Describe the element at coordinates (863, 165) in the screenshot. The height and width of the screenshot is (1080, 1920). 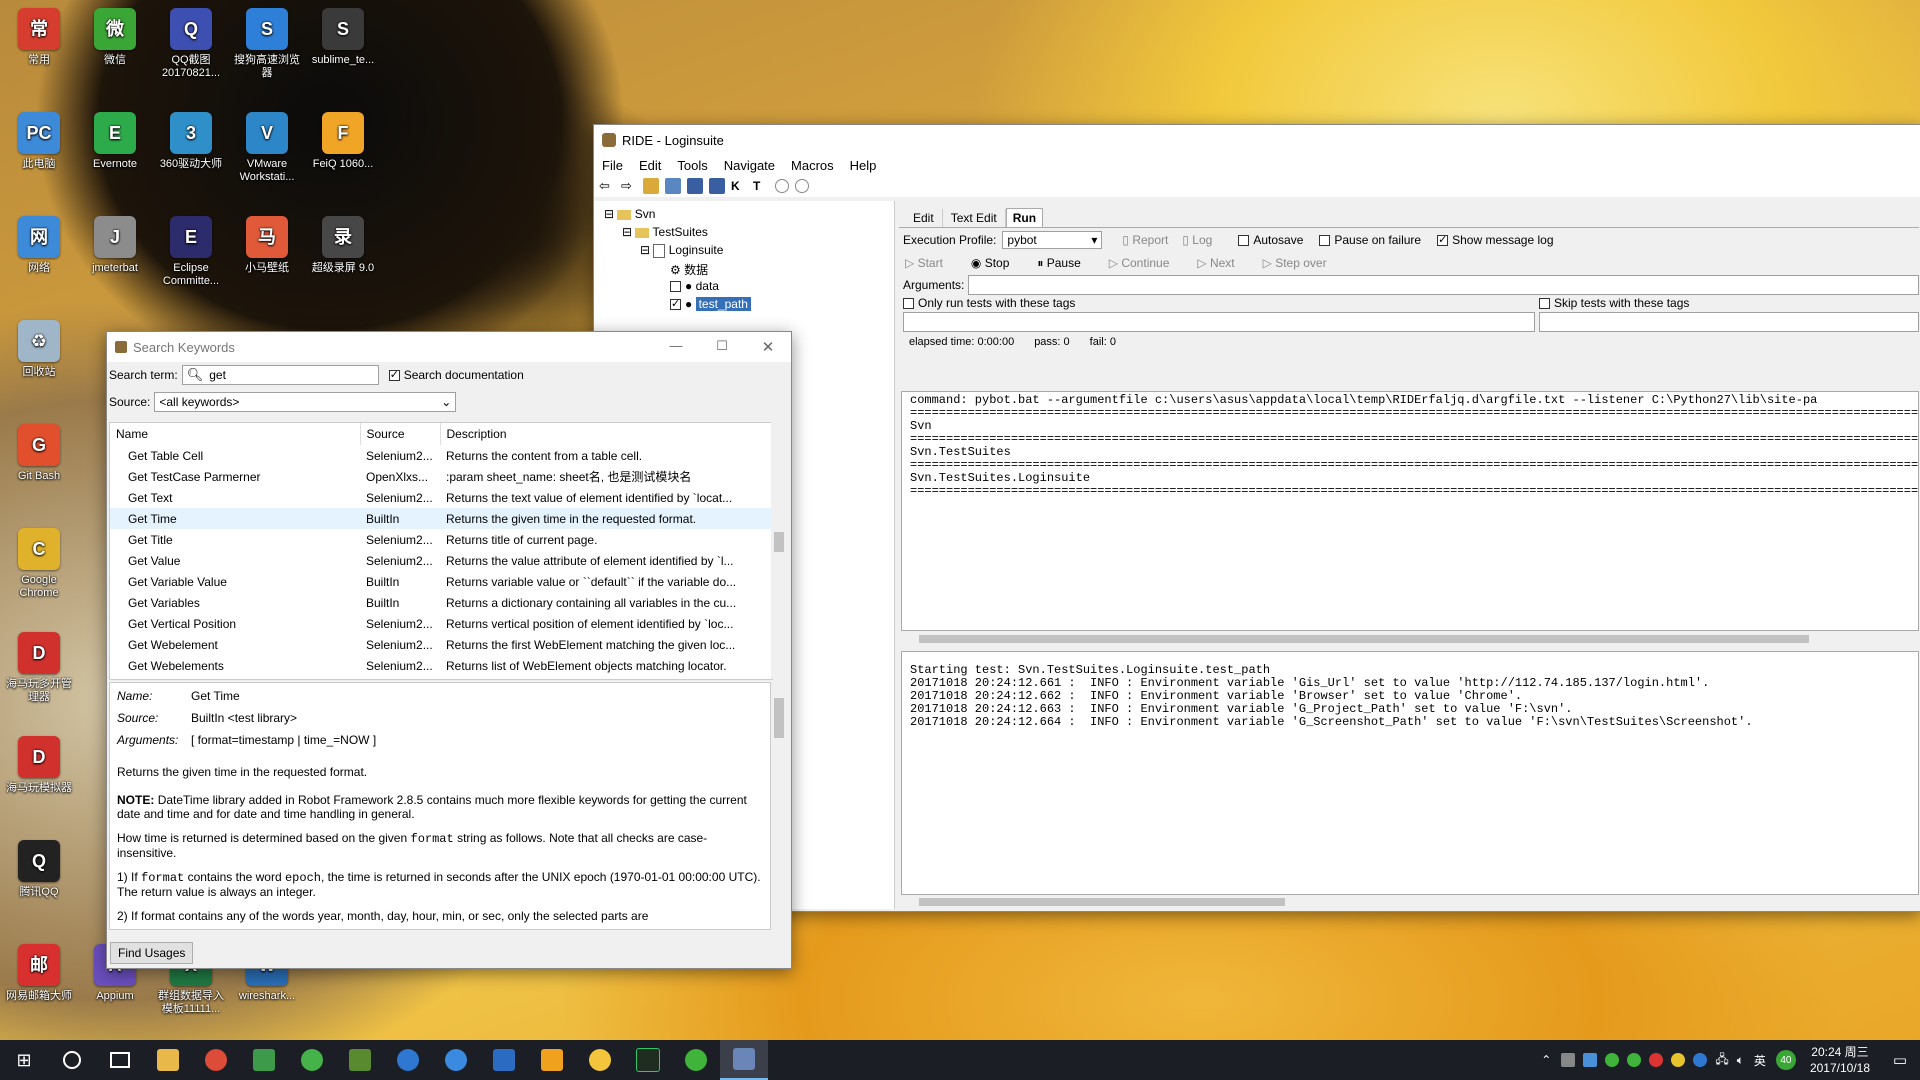
I see `menu-help: Help` at that location.